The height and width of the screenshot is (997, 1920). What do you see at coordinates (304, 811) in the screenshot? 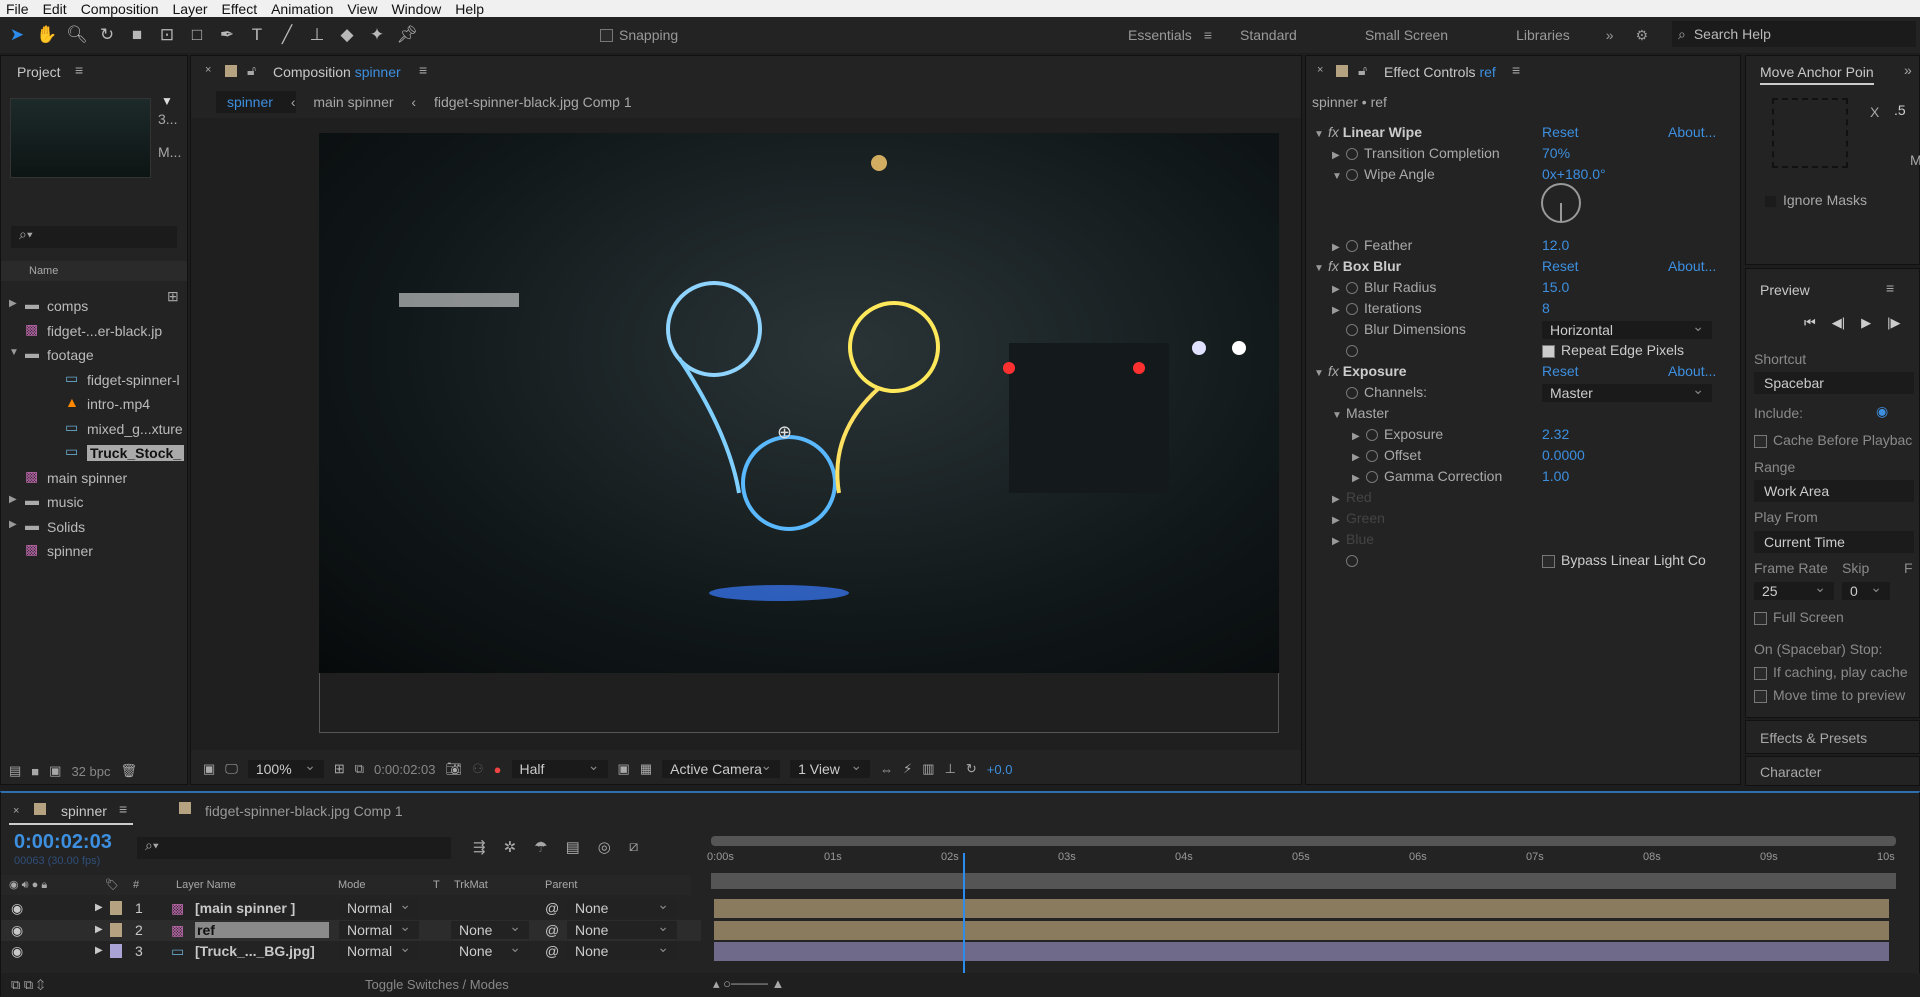
I see `timeline-tab-fidget-comp: fidget-spinner-black.jpg Comp 1` at bounding box center [304, 811].